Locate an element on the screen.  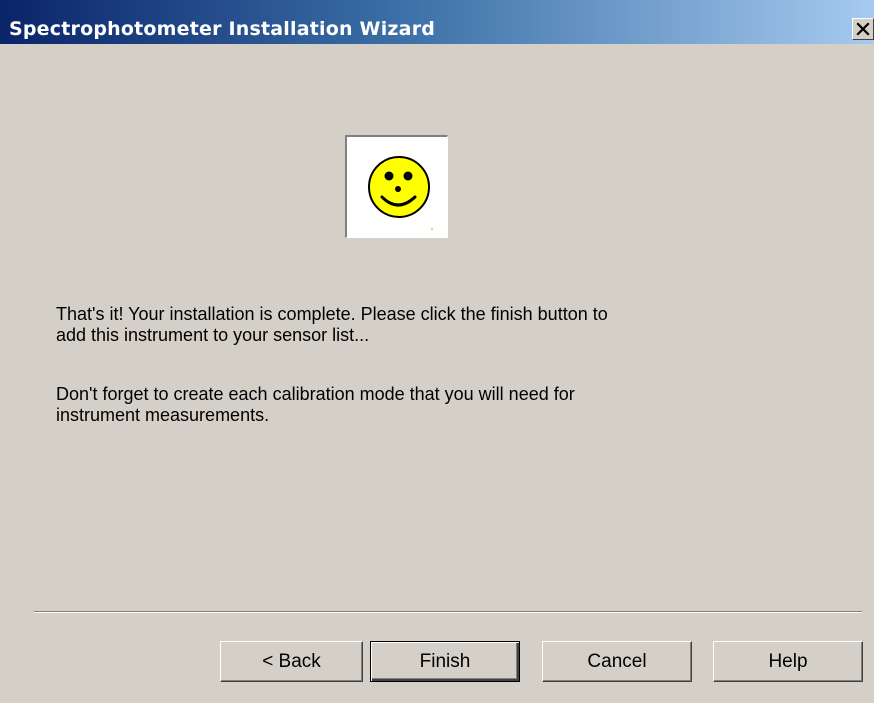
close-button is located at coordinates (863, 29).